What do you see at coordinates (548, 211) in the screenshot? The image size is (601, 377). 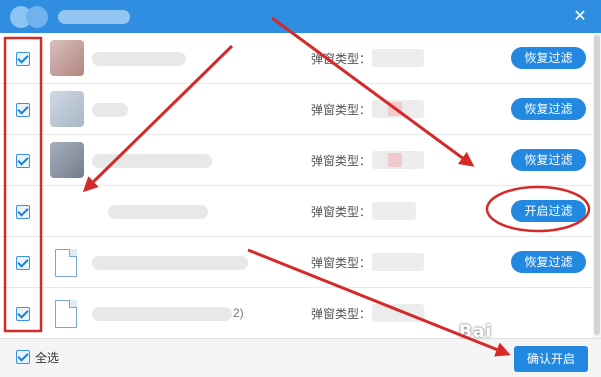 I see `enable-filter-button: 开启过滤` at bounding box center [548, 211].